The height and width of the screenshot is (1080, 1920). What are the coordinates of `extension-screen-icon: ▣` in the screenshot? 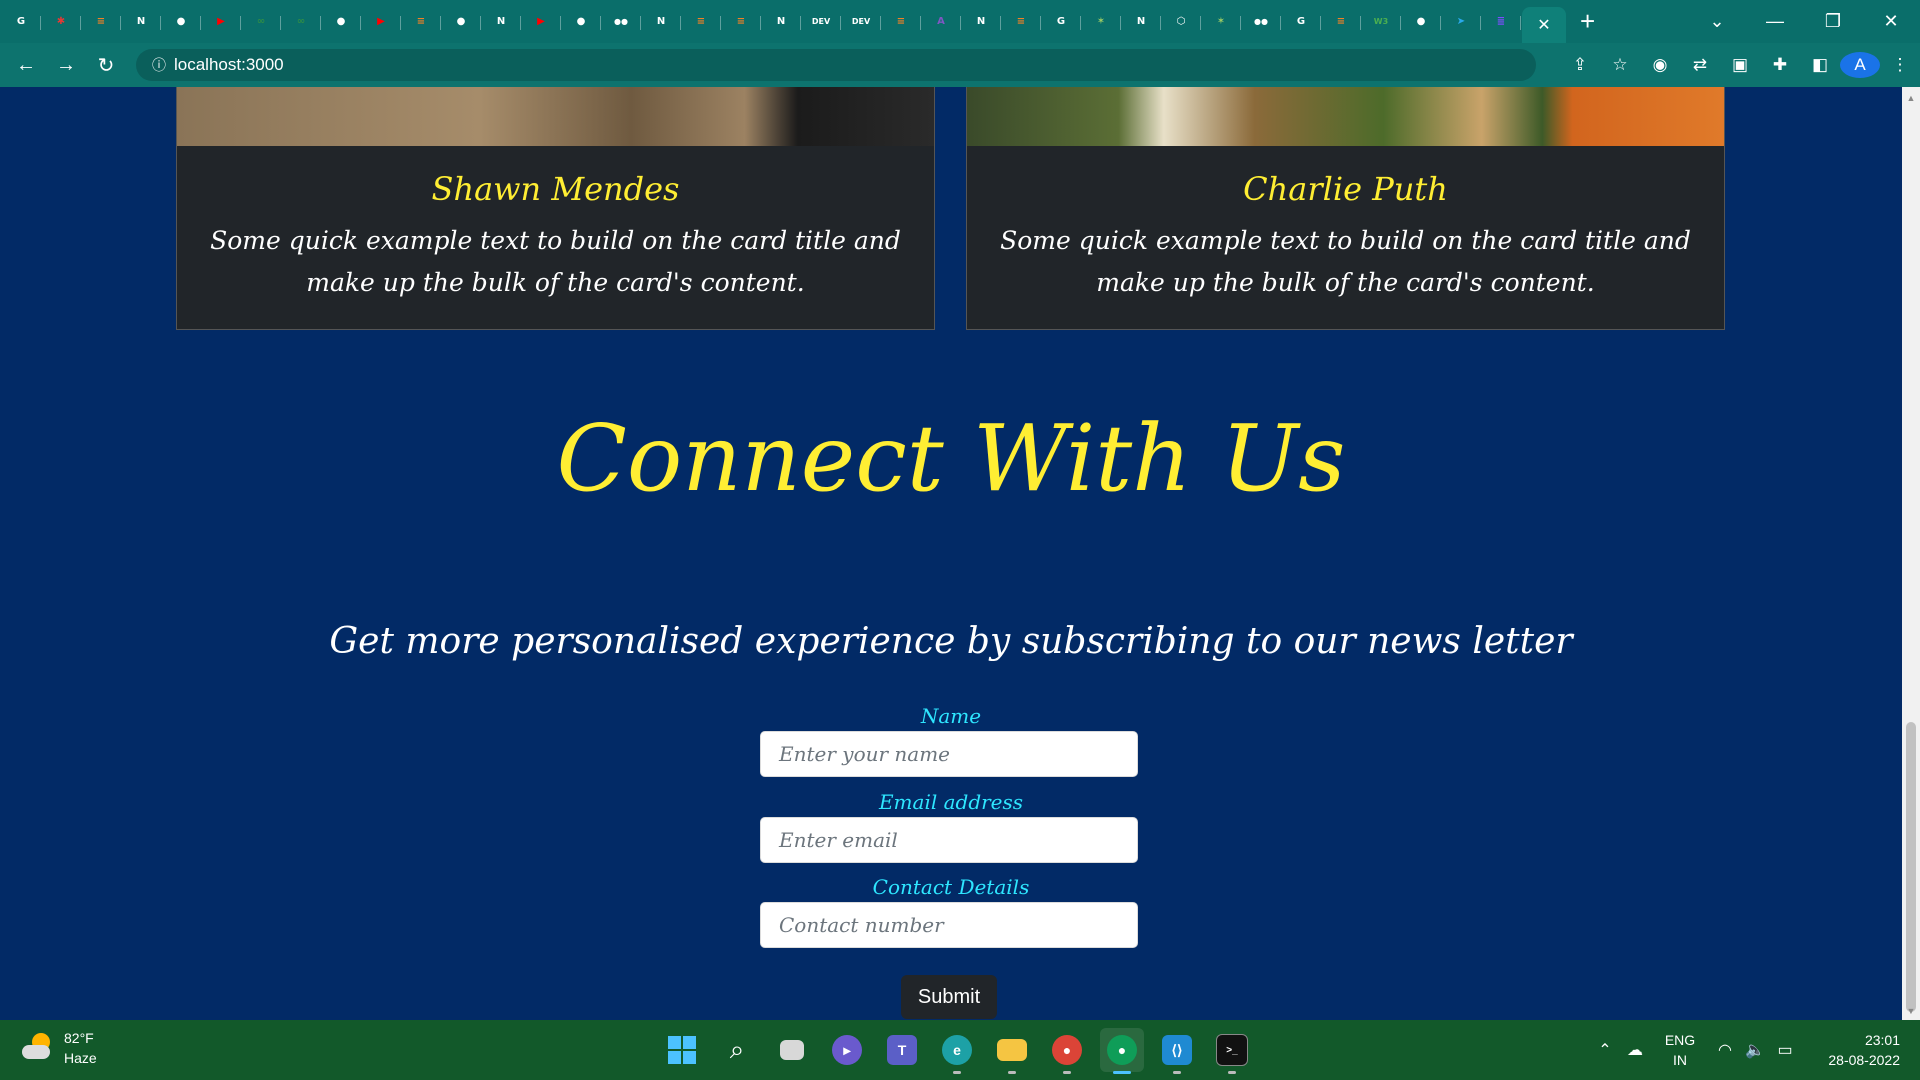 It's located at (1740, 65).